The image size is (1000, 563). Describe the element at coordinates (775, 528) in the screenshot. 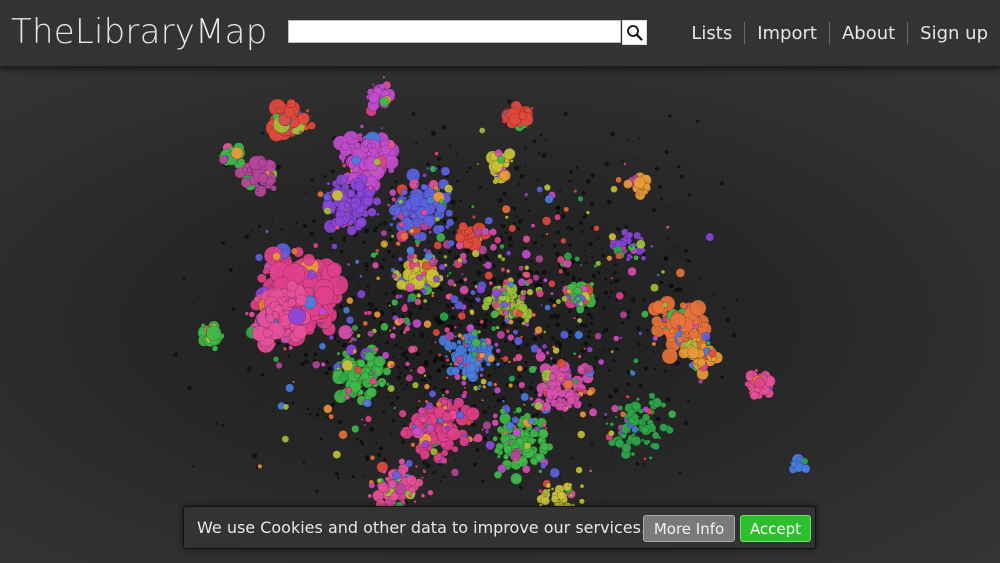

I see `accept-button: Accept` at that location.